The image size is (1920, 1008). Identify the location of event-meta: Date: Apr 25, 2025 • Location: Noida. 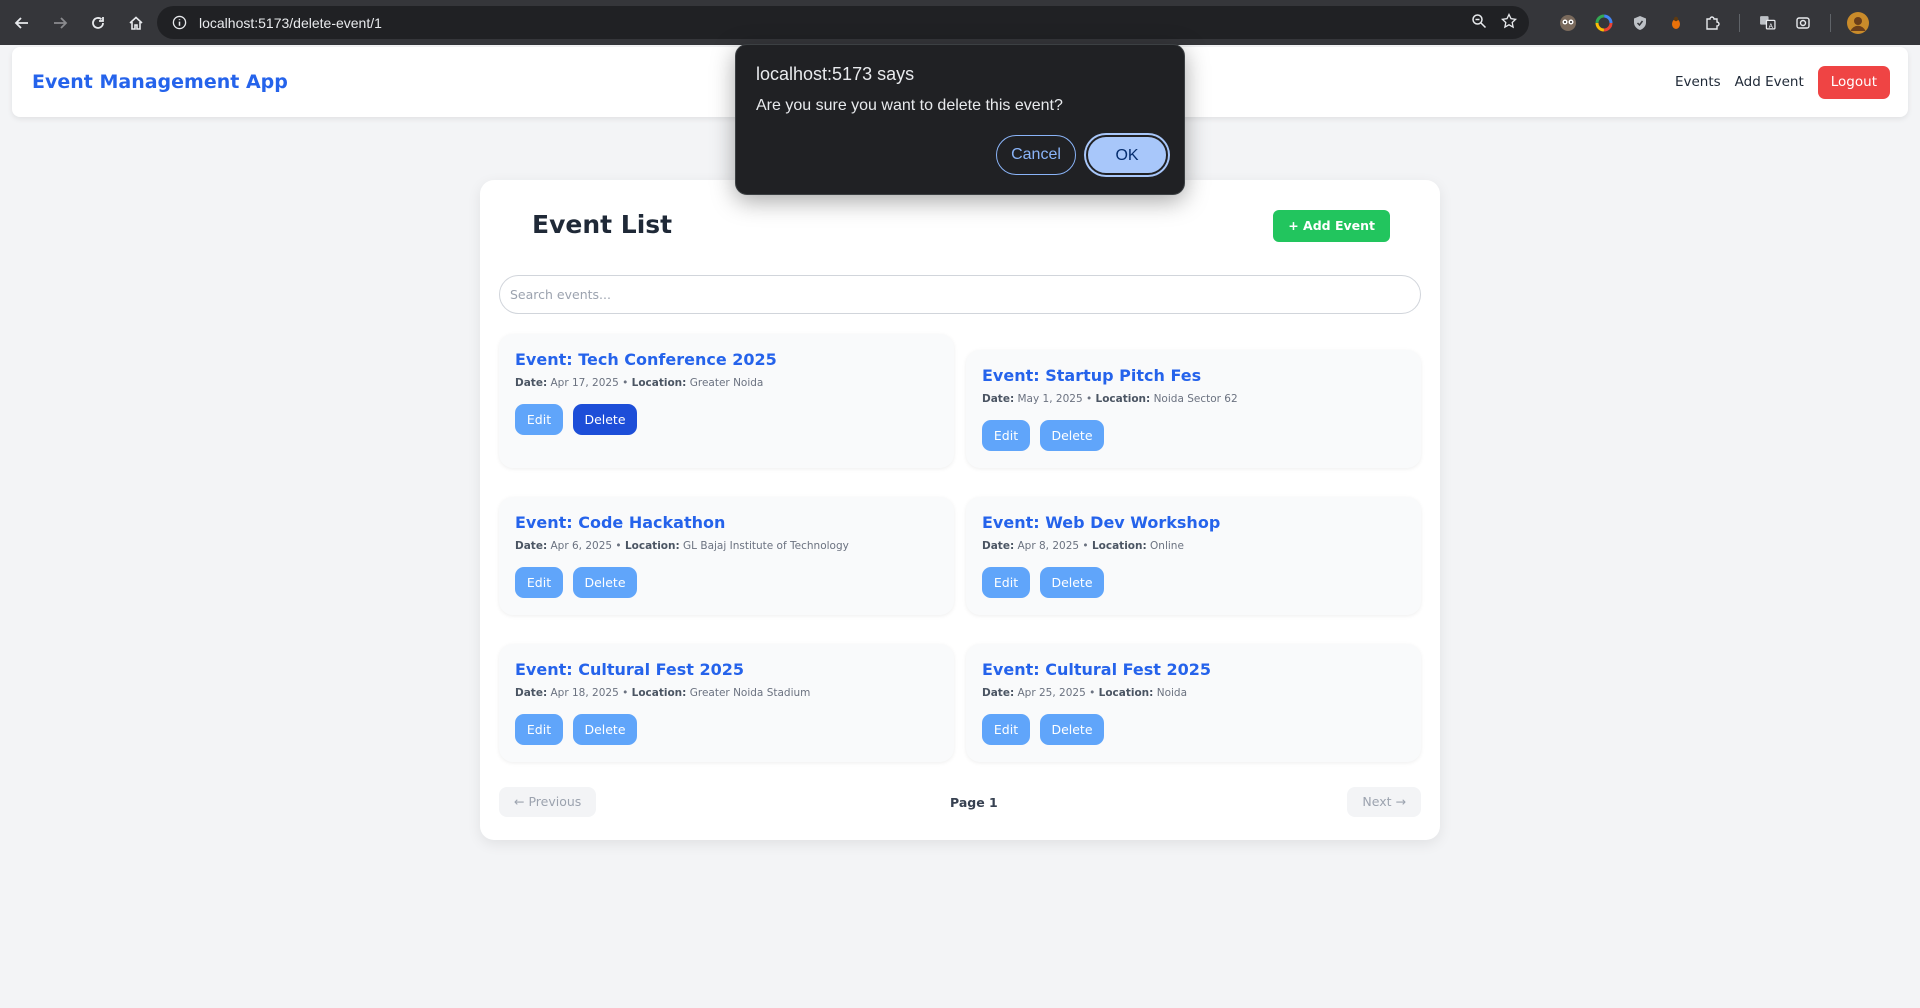
(1085, 693).